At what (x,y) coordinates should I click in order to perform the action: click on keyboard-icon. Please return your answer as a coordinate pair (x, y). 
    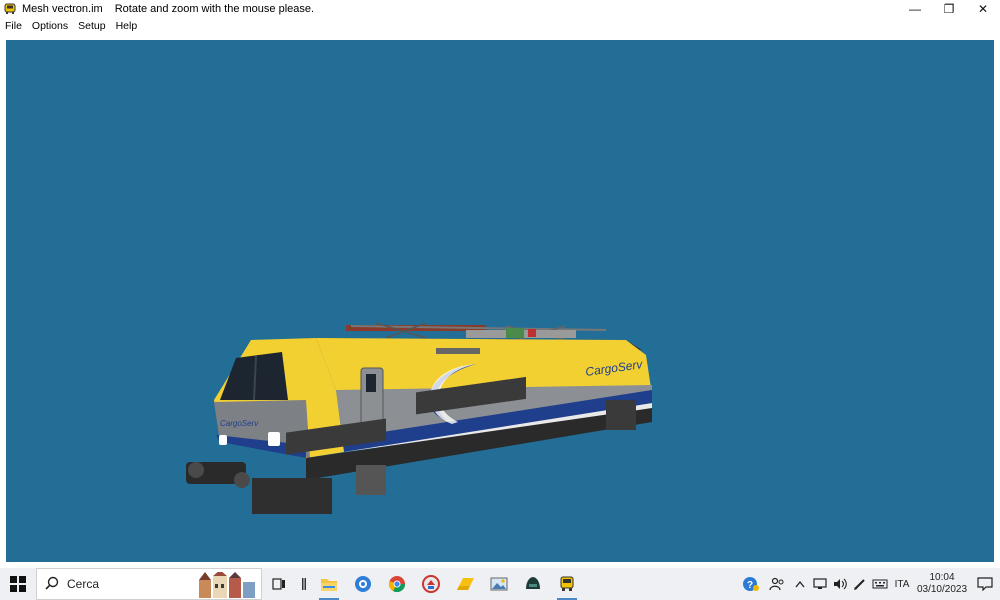
    Looking at the image, I should click on (880, 584).